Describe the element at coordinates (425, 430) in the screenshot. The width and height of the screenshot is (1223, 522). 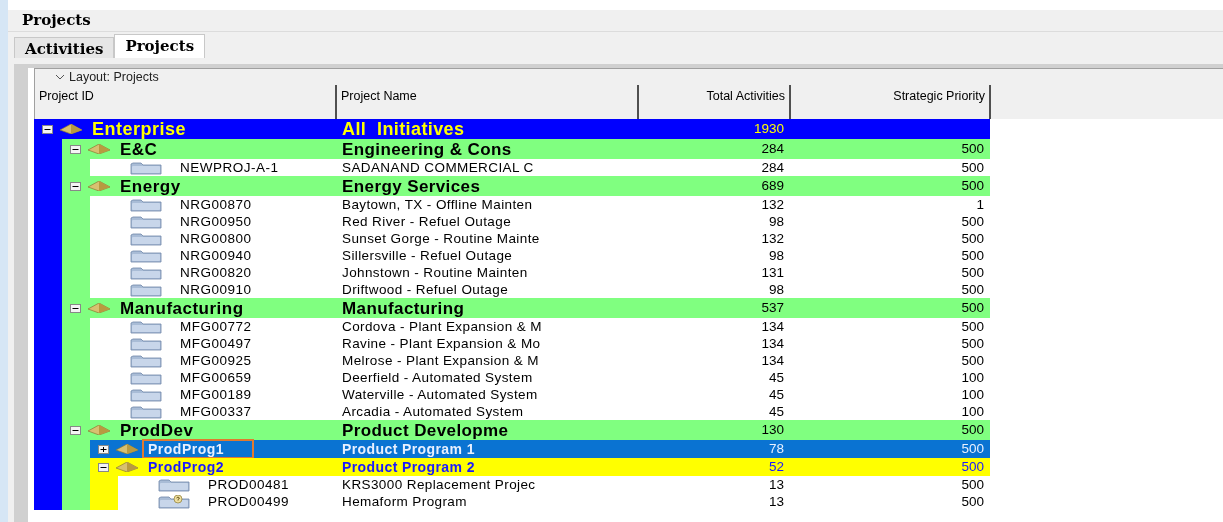
I see `project-name: Product Developme` at that location.